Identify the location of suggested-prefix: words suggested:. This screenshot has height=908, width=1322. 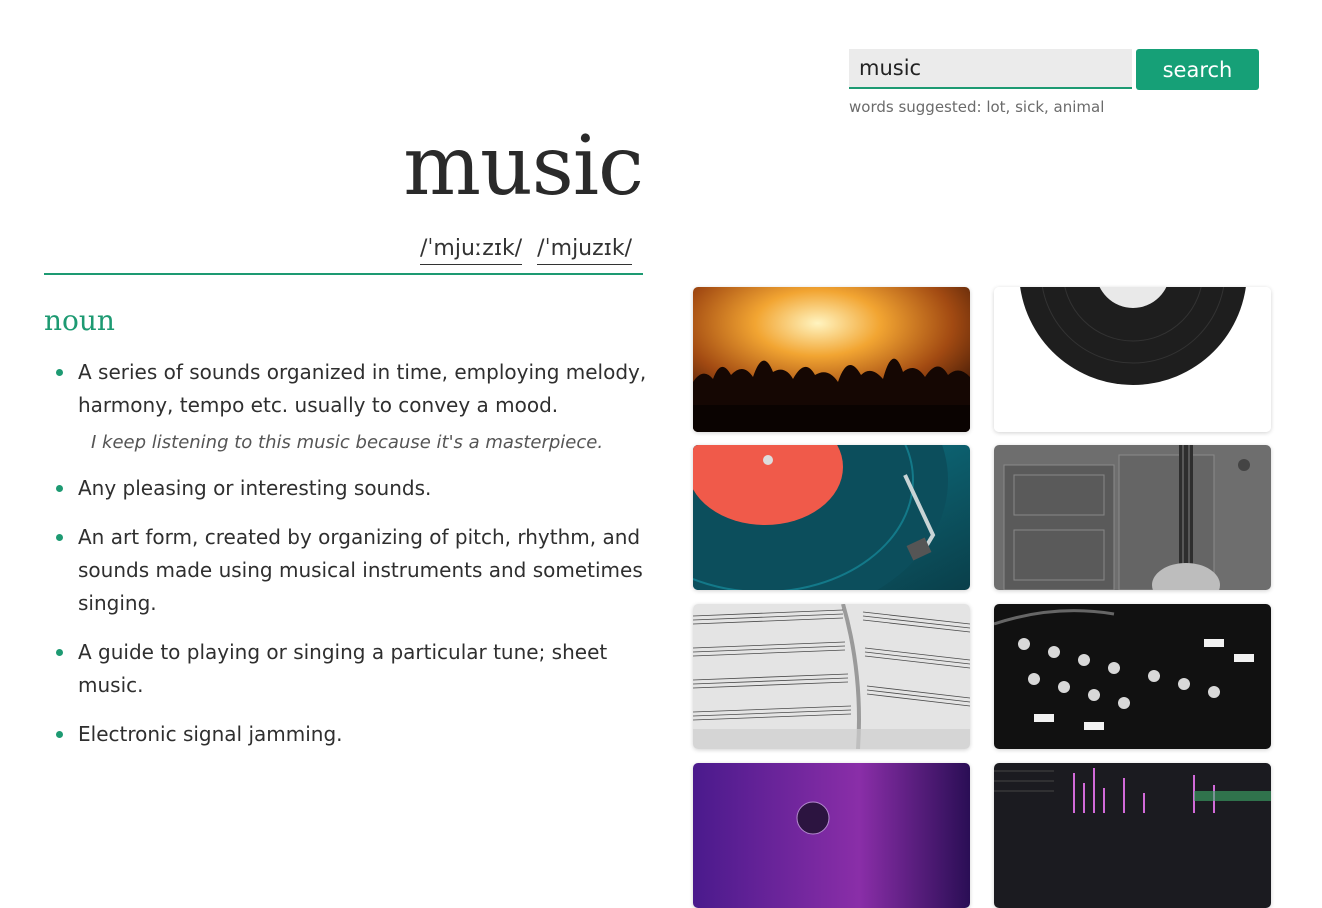
(918, 107).